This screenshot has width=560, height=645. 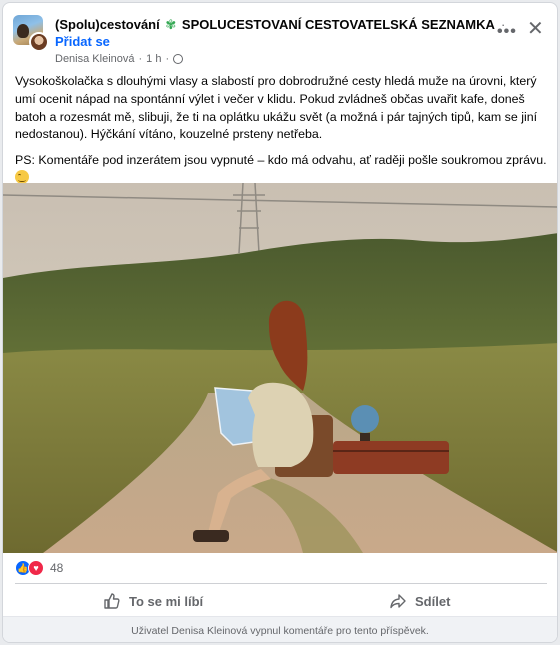 I want to click on share-arrow-icon, so click(x=398, y=601).